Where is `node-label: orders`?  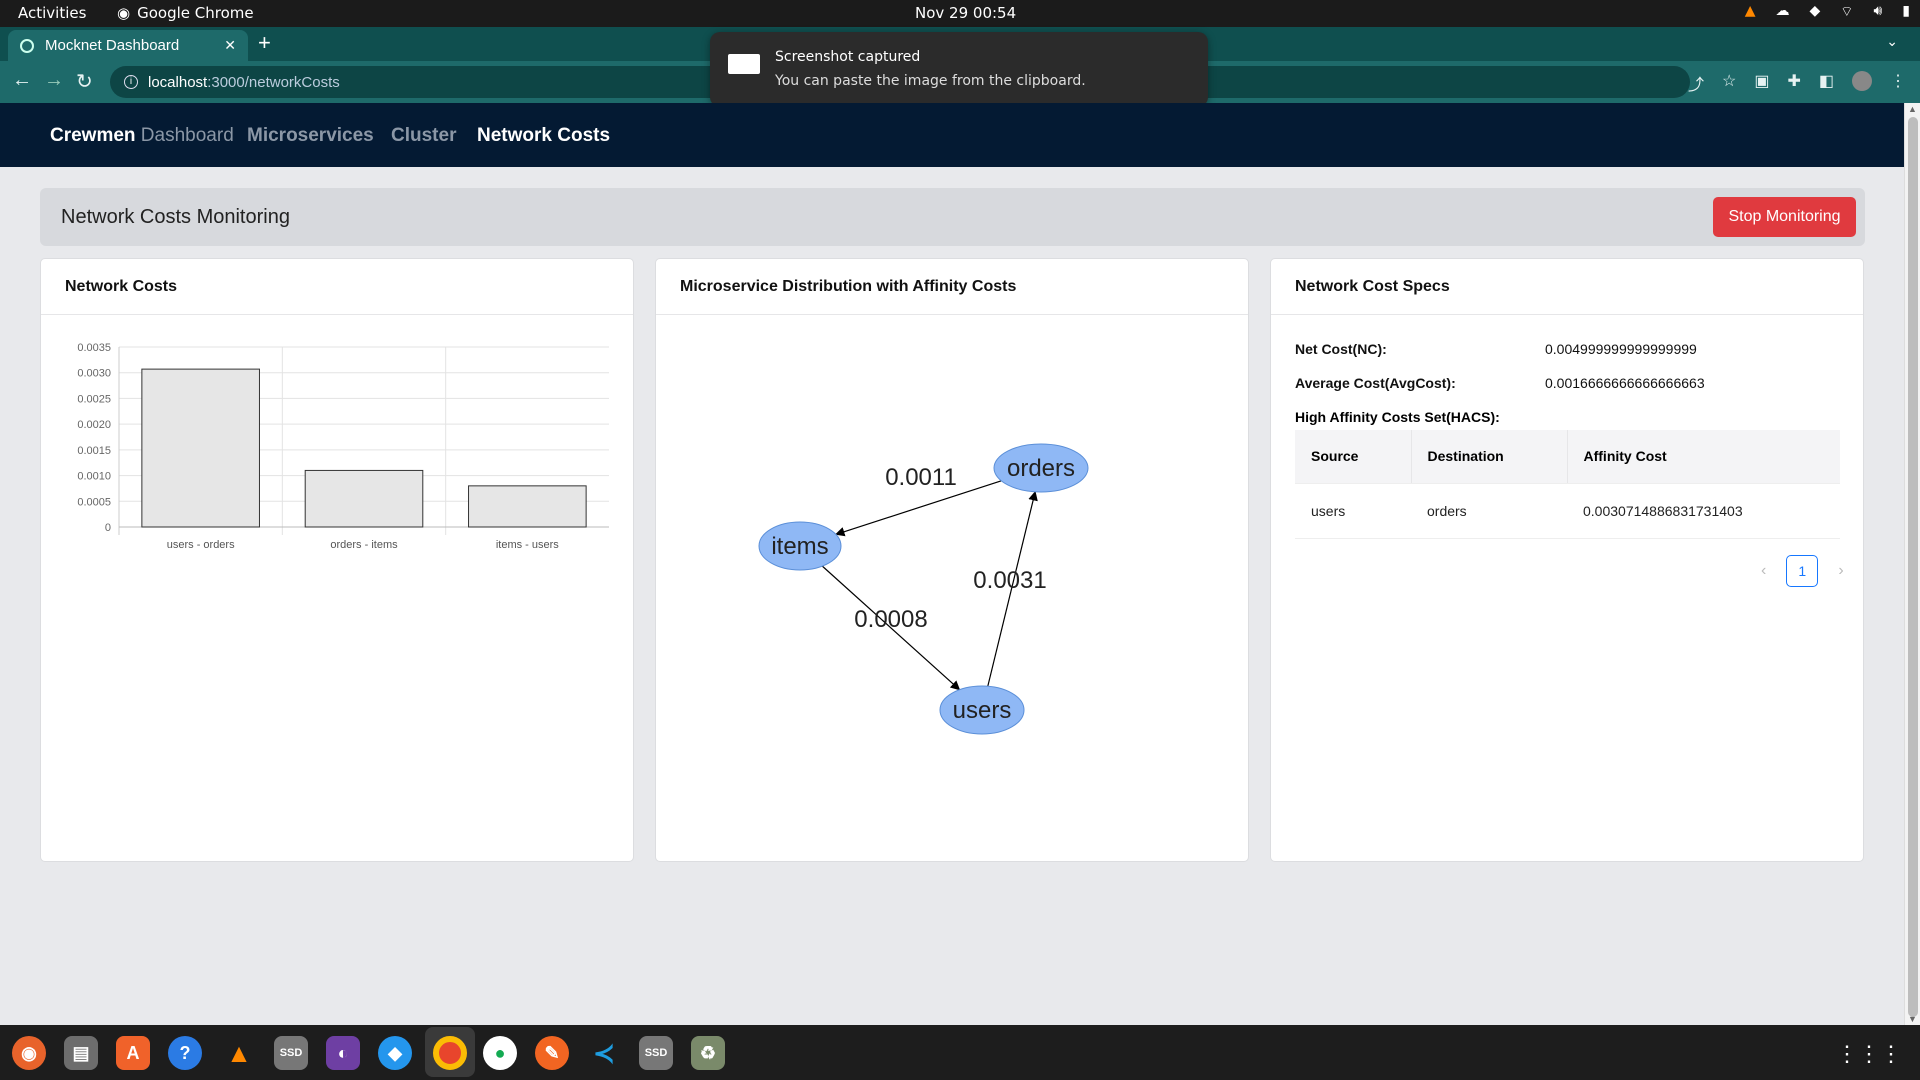 node-label: orders is located at coordinates (1041, 468).